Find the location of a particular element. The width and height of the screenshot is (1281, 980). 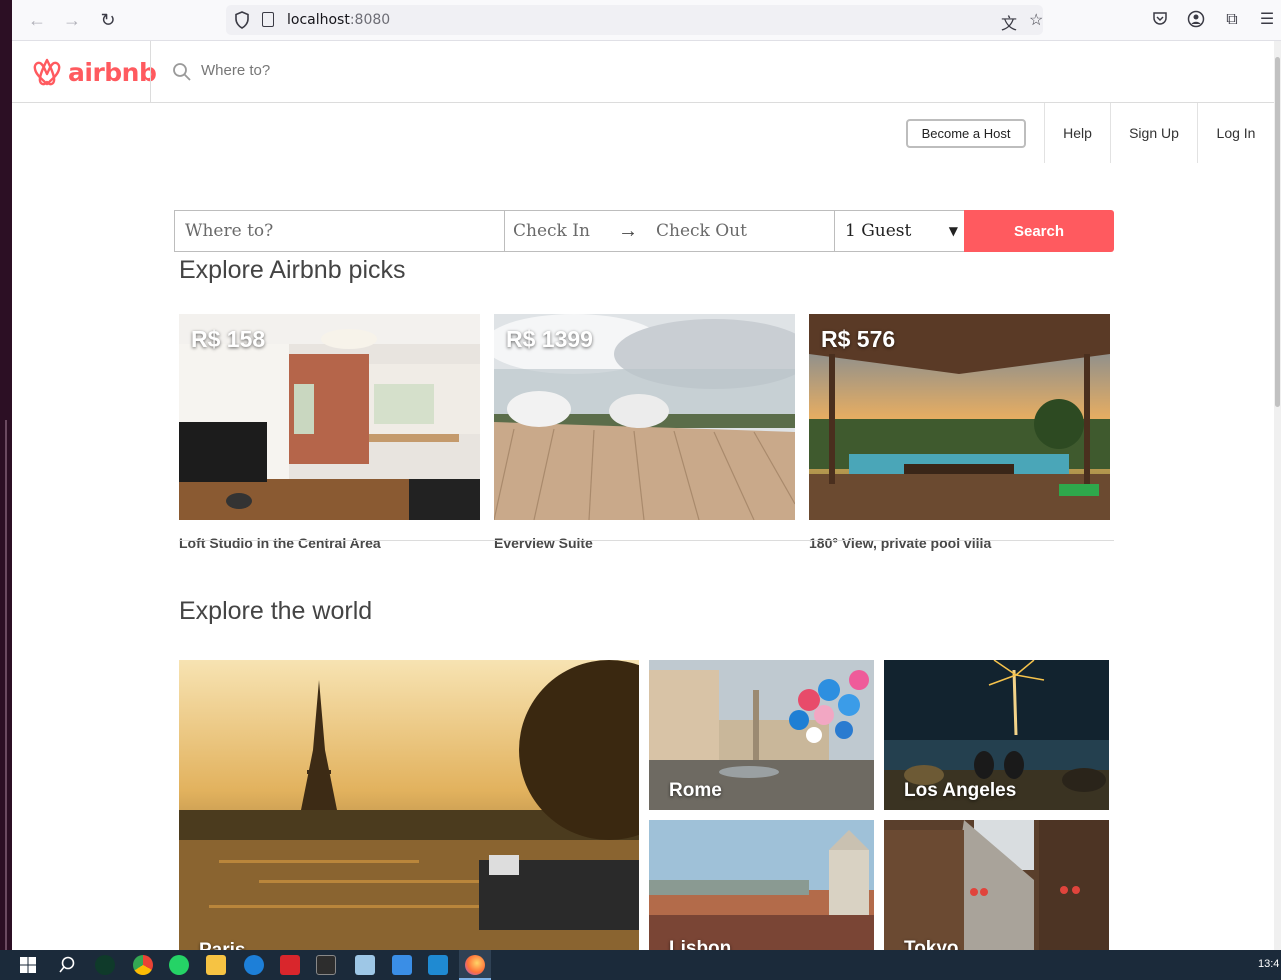

page-icon is located at coordinates (268, 19).